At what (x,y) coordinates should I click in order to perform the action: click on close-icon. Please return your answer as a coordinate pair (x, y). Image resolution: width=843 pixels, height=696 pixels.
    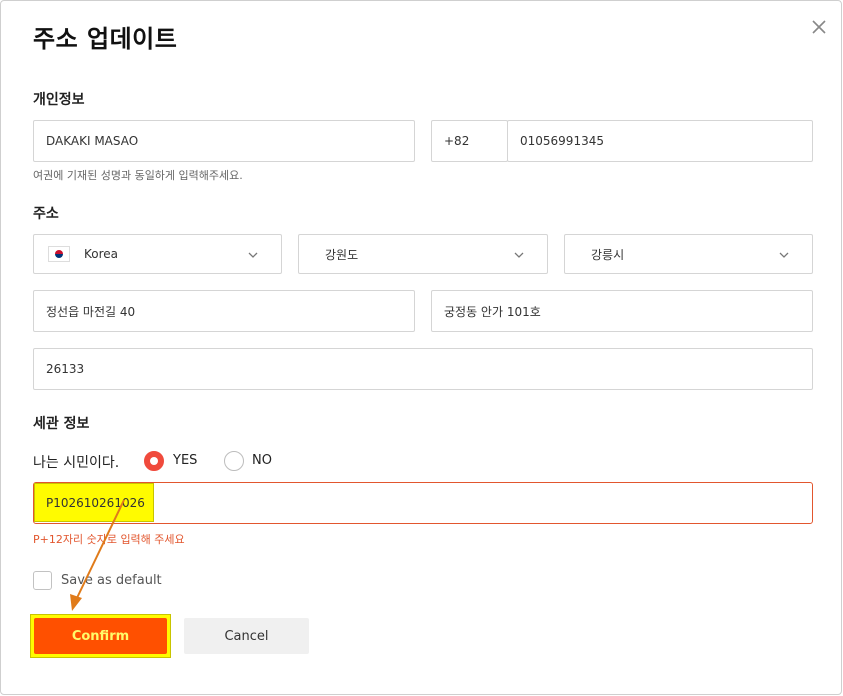
    Looking at the image, I should click on (819, 27).